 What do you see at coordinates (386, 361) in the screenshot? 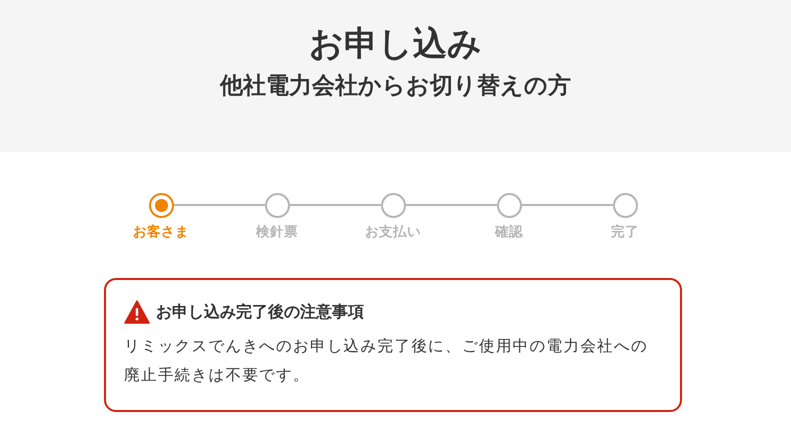
I see `notice-text: リミックスでんきへのお申し込み完了後に、ご使用中の電力会社への廃止手続きは不要です。` at bounding box center [386, 361].